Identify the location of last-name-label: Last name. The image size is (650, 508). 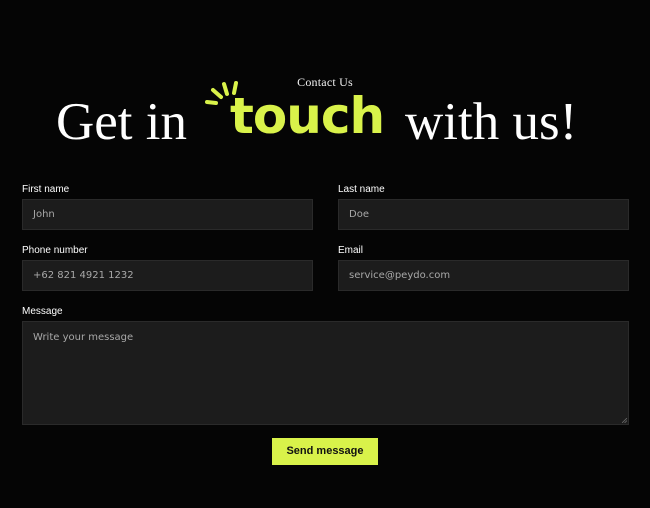
(361, 189).